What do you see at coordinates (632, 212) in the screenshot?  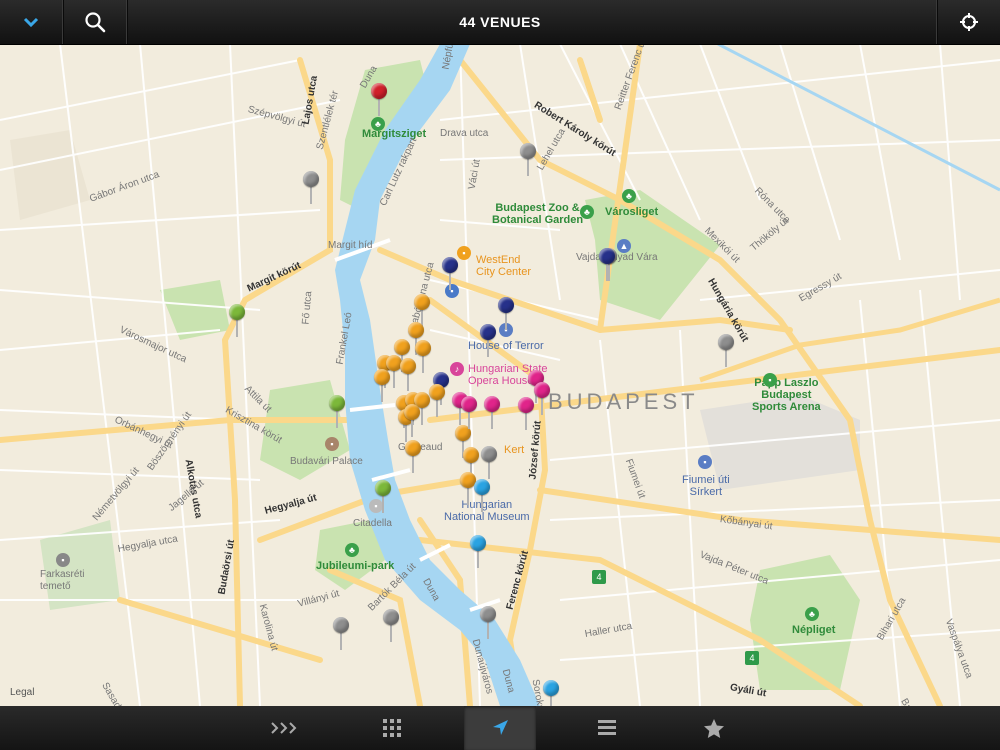 I see `place-varosliget: Városliget` at bounding box center [632, 212].